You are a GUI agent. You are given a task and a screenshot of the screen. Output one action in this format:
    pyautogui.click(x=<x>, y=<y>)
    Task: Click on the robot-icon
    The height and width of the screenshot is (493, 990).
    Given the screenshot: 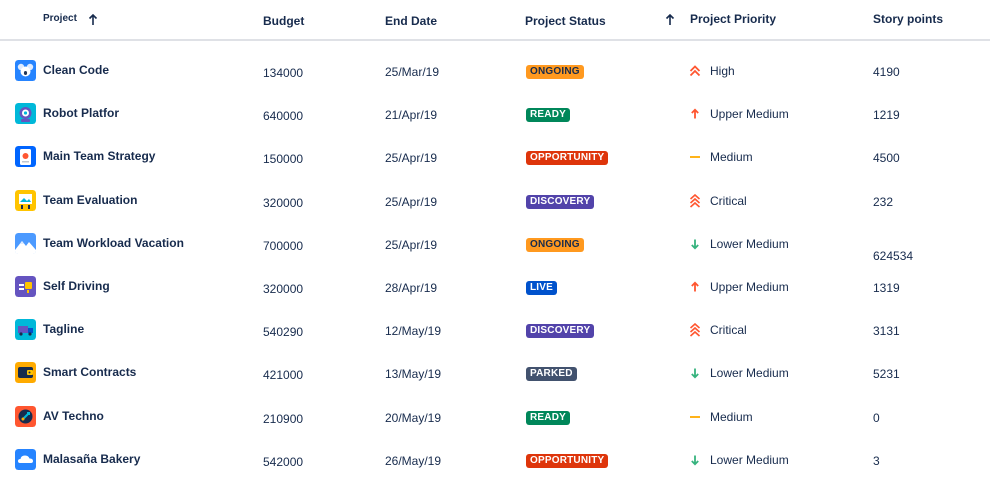 What is the action you would take?
    pyautogui.click(x=25, y=113)
    